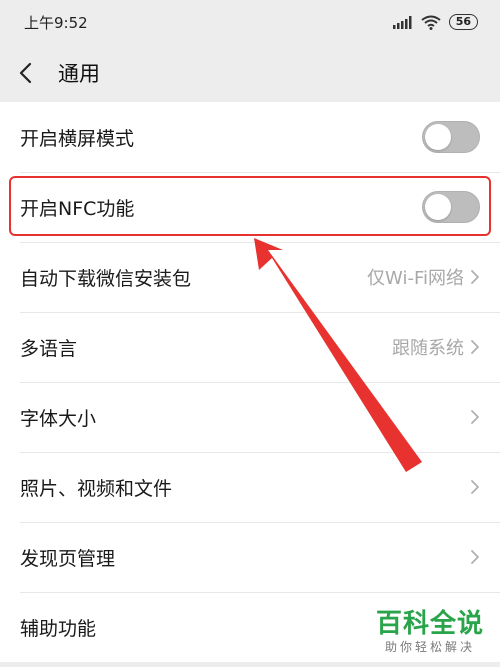 This screenshot has width=500, height=667. What do you see at coordinates (58, 628) in the screenshot?
I see `row-label: 辅助功能` at bounding box center [58, 628].